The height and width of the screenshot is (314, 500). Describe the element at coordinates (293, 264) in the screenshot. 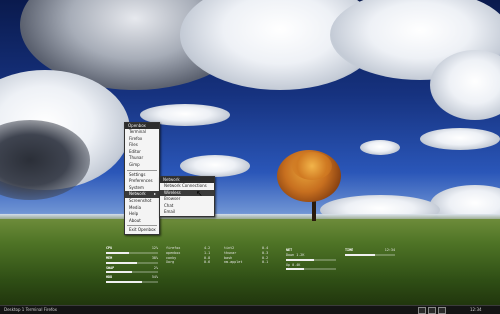

I see `net-up: Up 0.4K` at that location.